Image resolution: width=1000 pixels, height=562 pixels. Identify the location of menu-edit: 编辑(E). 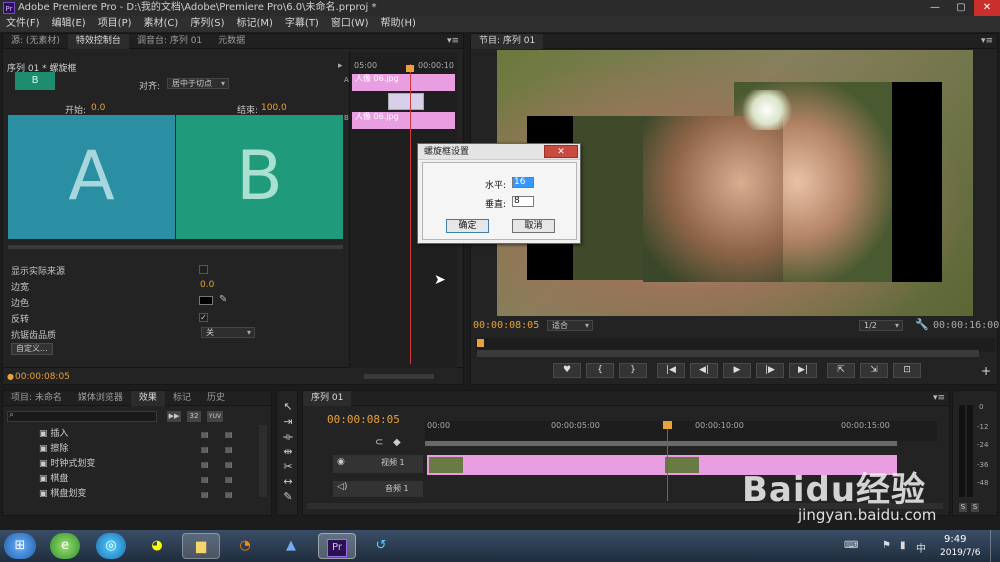
(69, 24).